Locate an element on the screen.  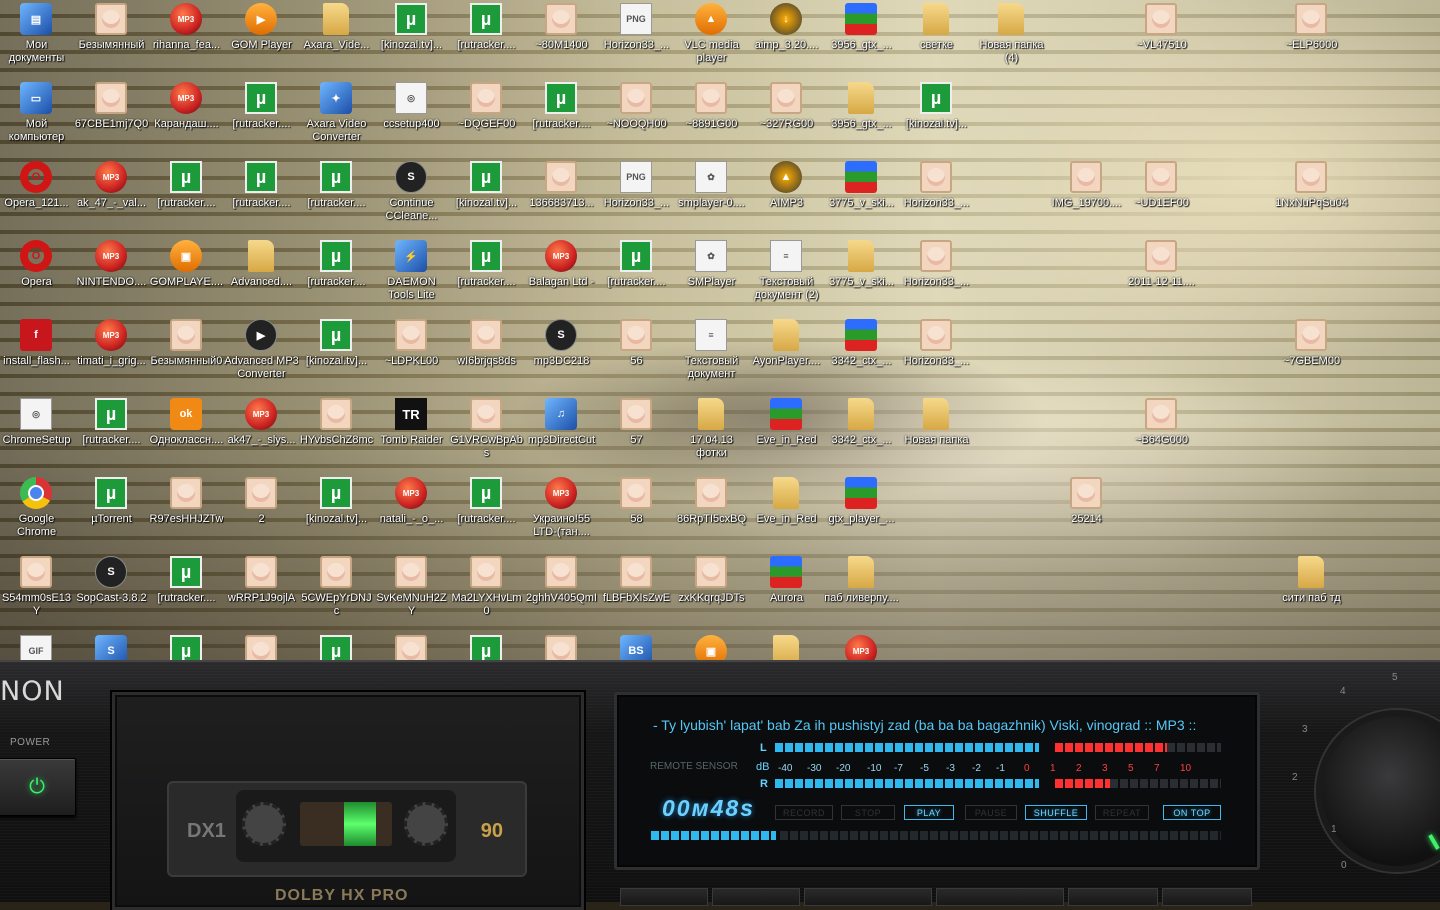
desktop-icon: ~LDPKL00 is located at coordinates (411, 356).